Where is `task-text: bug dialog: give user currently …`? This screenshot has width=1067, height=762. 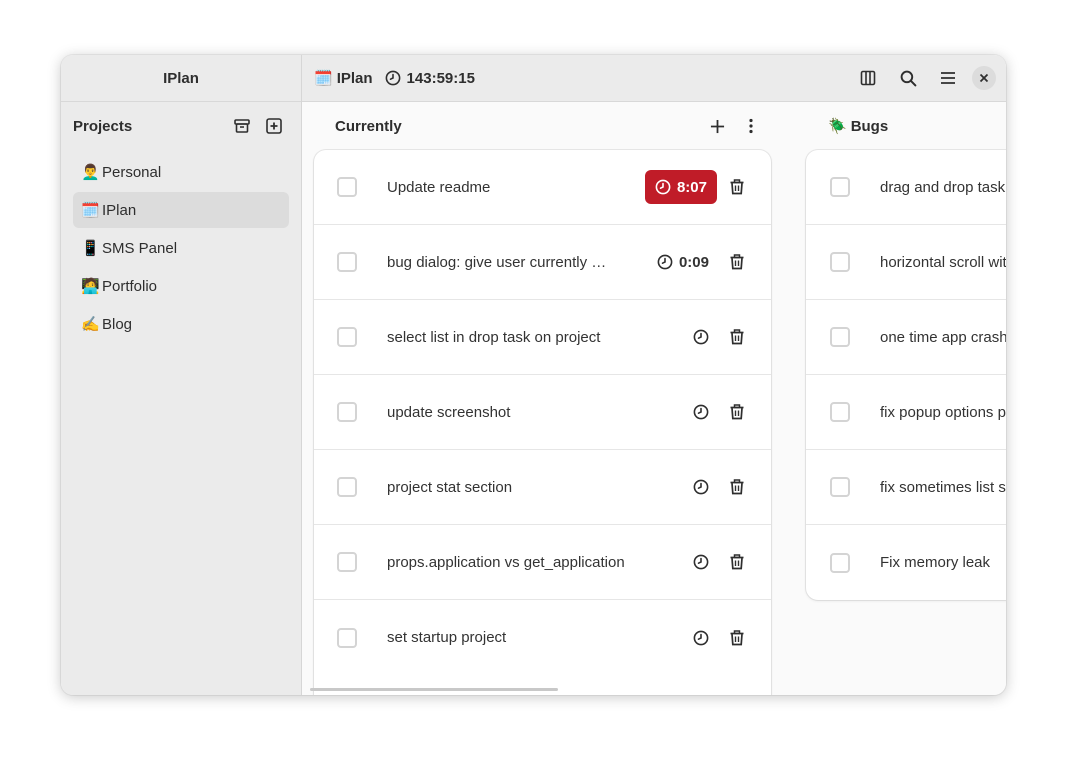
task-text: bug dialog: give user currently … is located at coordinates (497, 262).